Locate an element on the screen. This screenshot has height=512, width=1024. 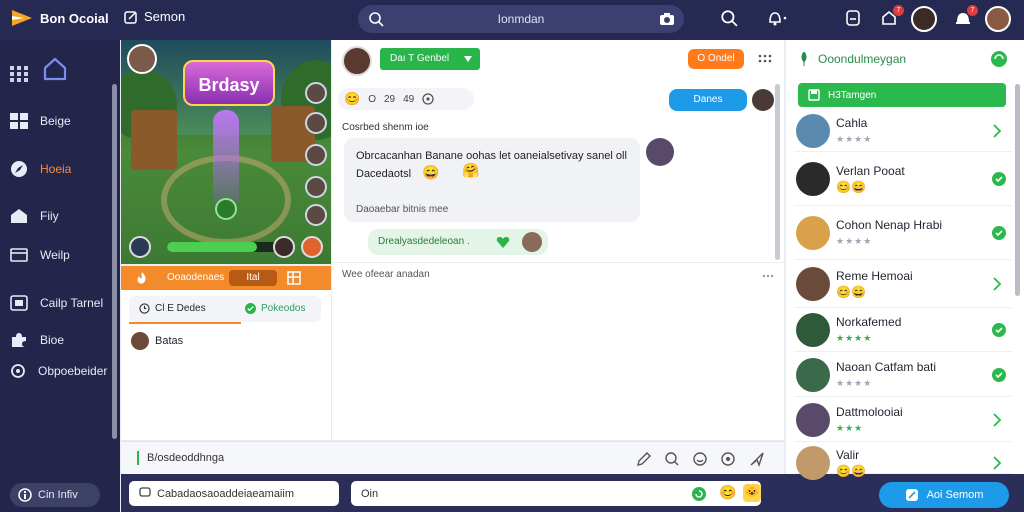
home-icon is located at coordinates (55, 69).